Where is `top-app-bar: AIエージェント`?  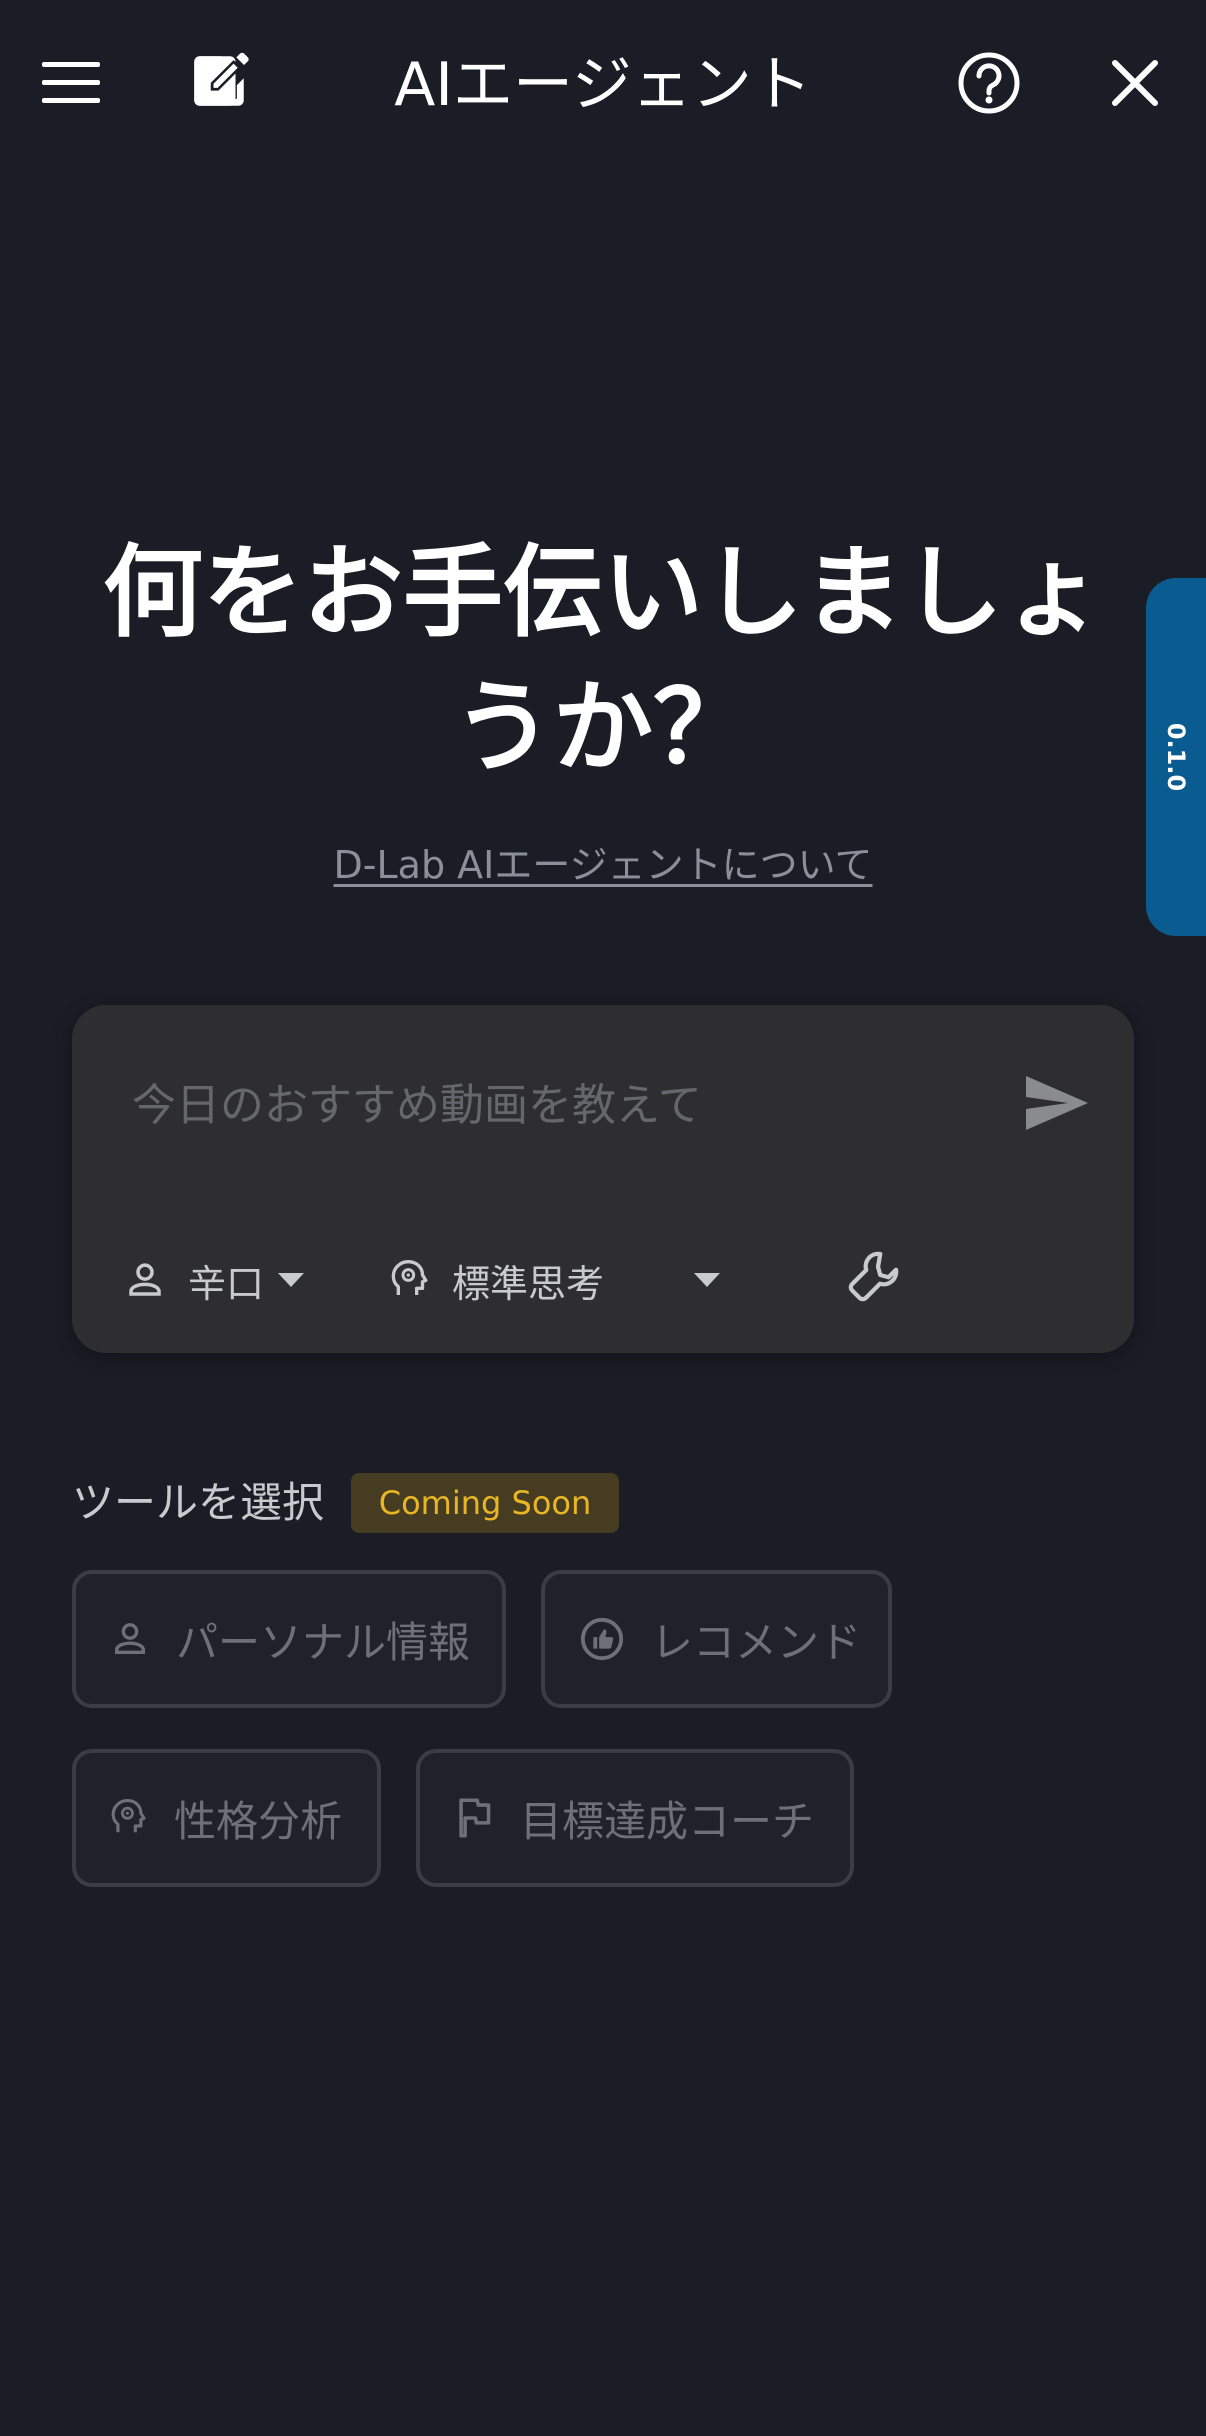
top-app-bar: AIエージェント is located at coordinates (603, 85).